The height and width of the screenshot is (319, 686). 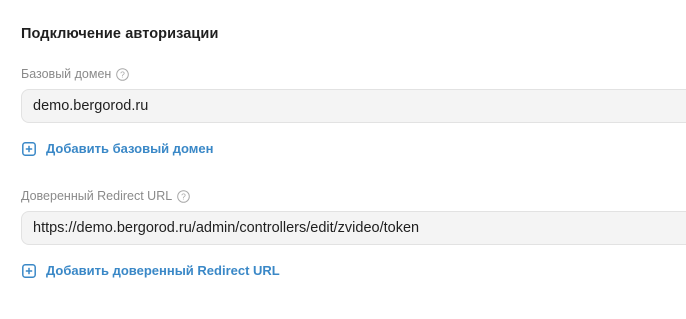 I want to click on base-domain-label-row: Базовый домен ?, so click(x=75, y=74).